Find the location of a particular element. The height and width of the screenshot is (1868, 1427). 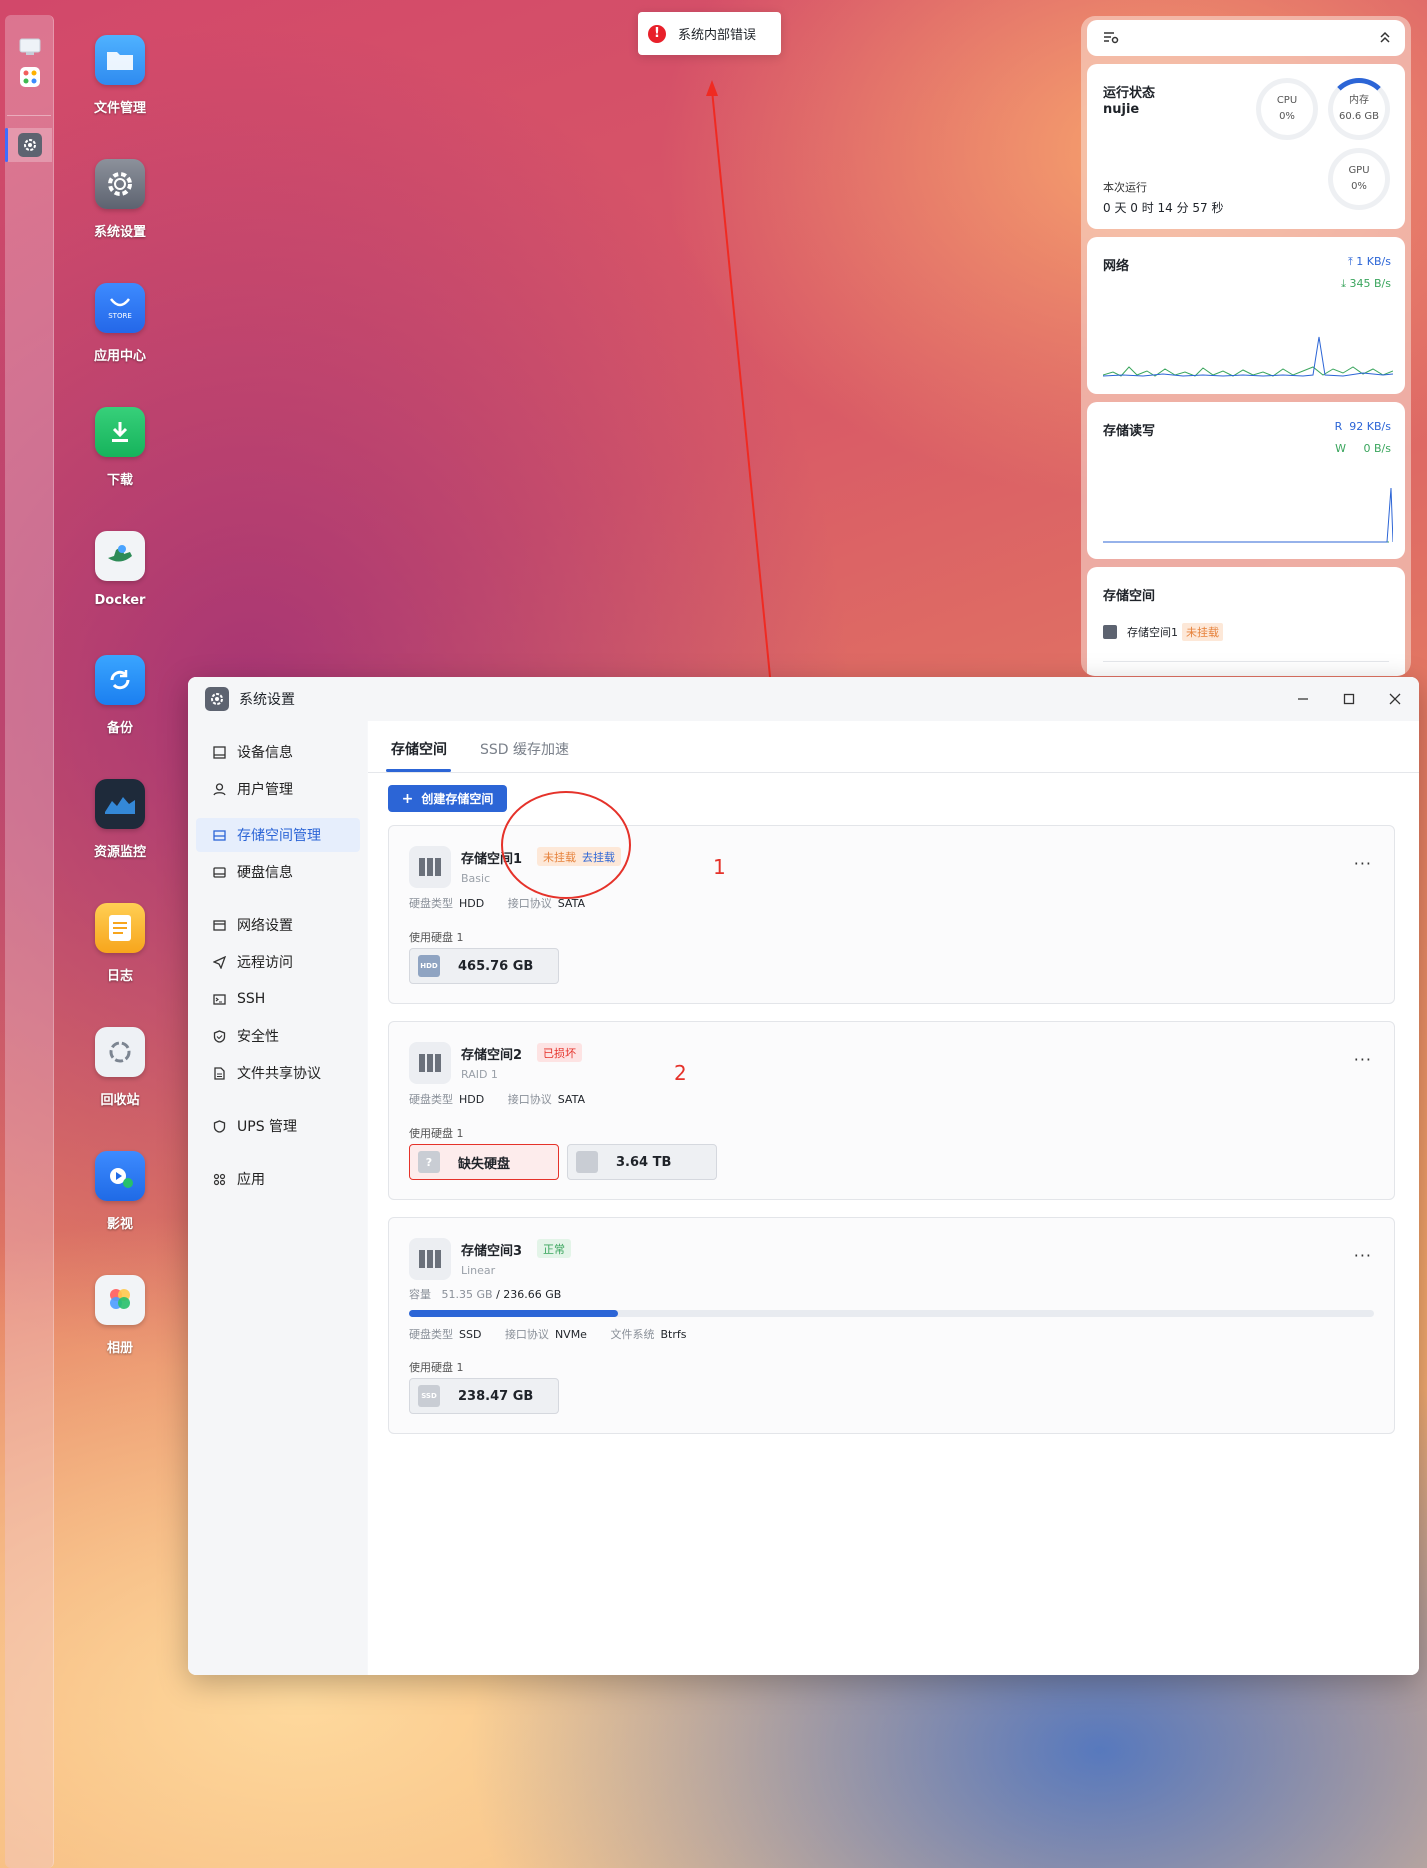

network-icon is located at coordinates (219, 925).